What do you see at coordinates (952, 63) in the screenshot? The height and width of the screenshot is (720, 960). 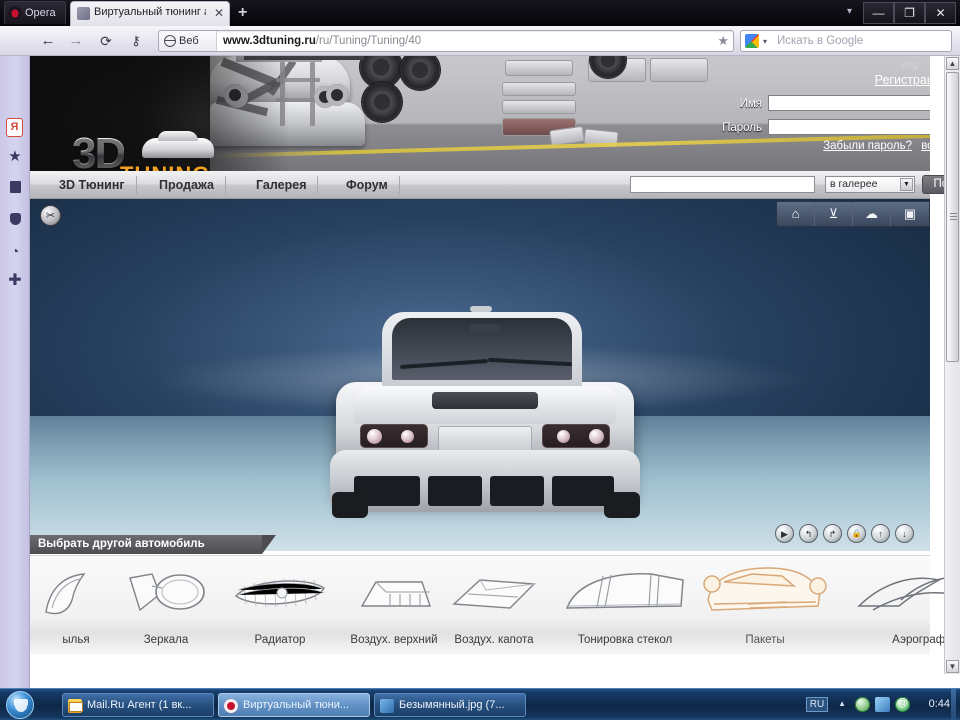 I see `scroll-up-icon: ▲` at bounding box center [952, 63].